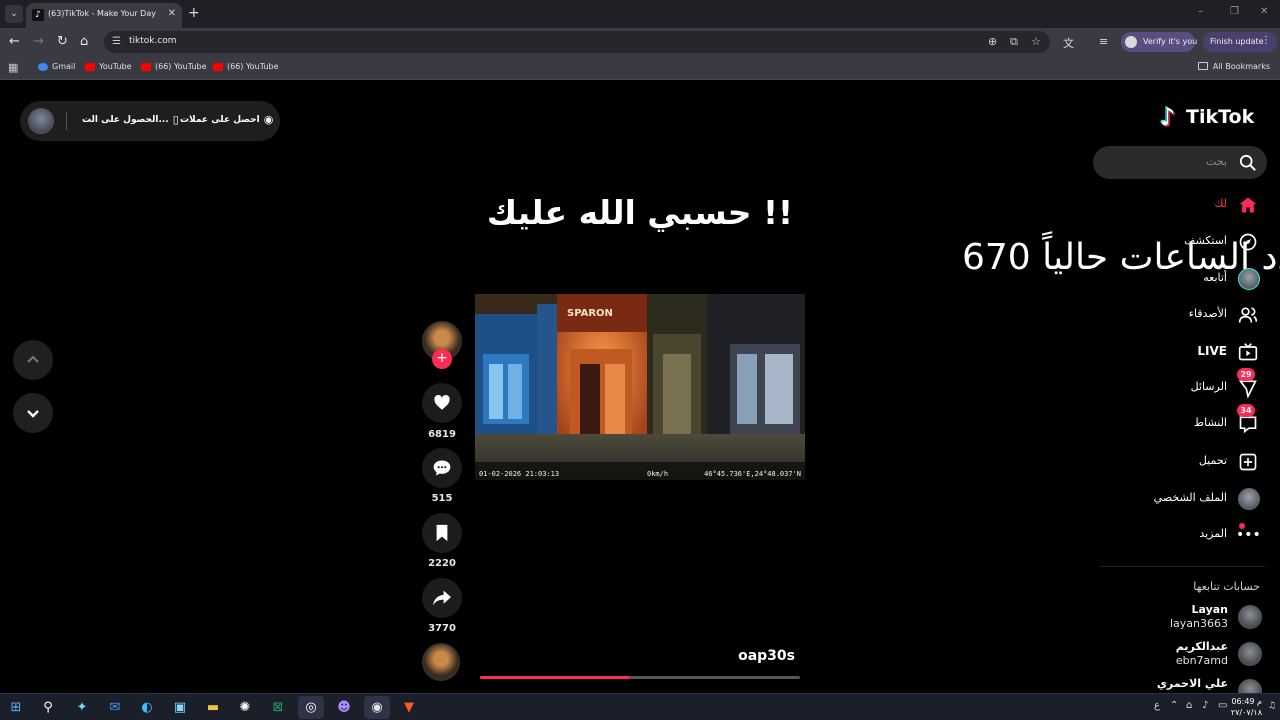 The height and width of the screenshot is (720, 1280). What do you see at coordinates (311, 707) in the screenshot?
I see `obs-icon: ◎` at bounding box center [311, 707].